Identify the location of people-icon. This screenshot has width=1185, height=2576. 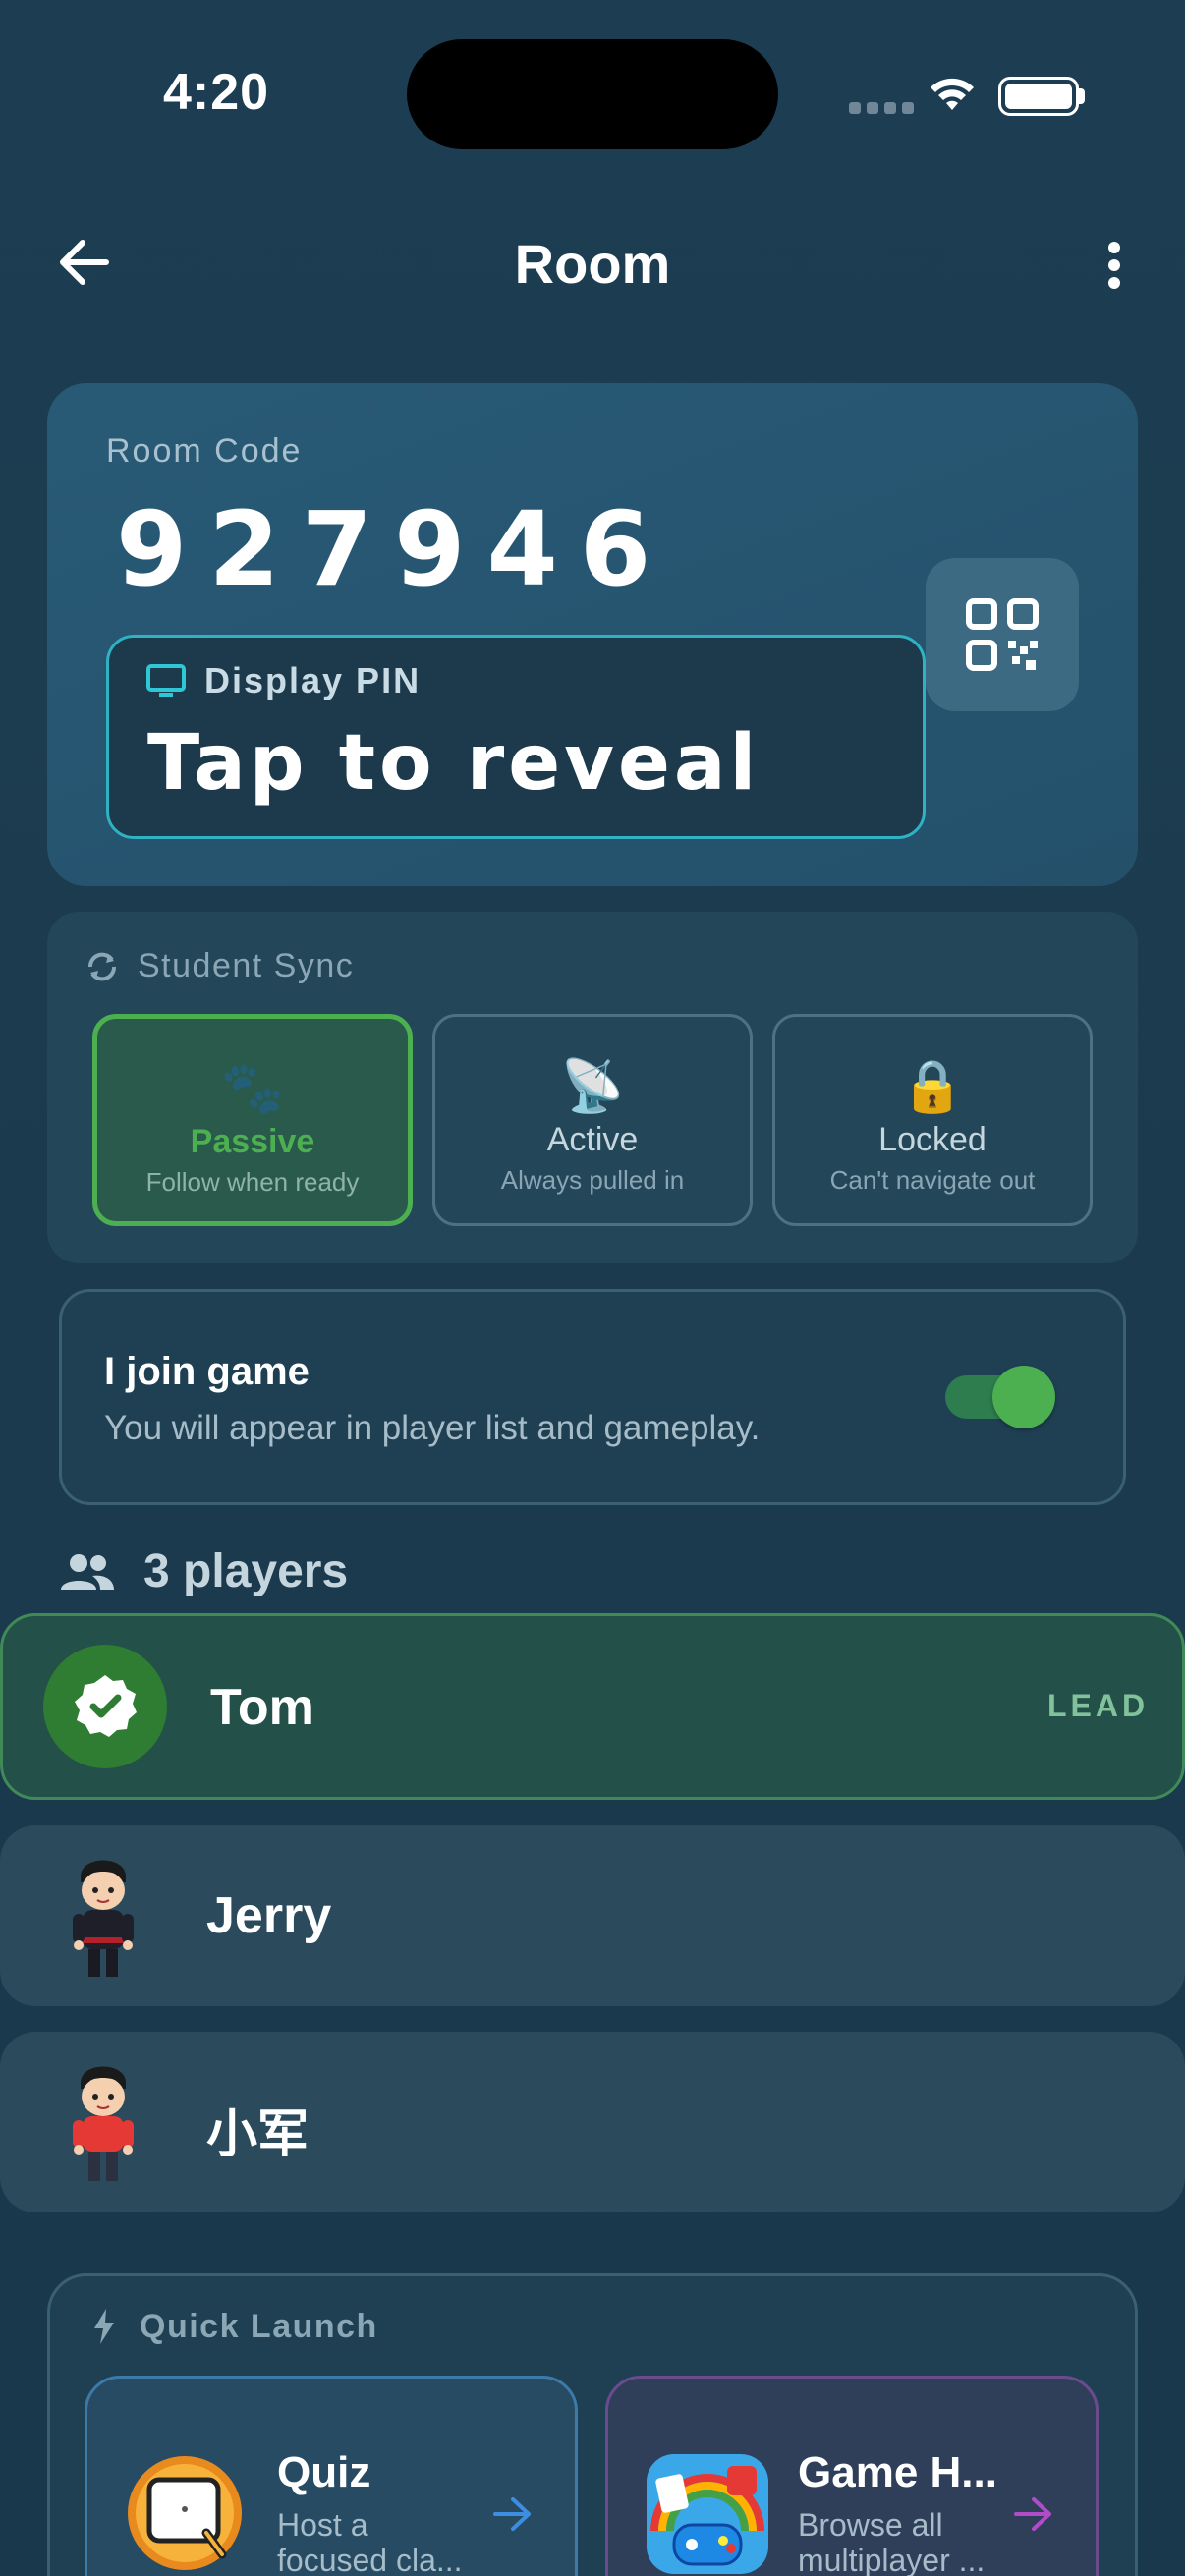
(88, 1571).